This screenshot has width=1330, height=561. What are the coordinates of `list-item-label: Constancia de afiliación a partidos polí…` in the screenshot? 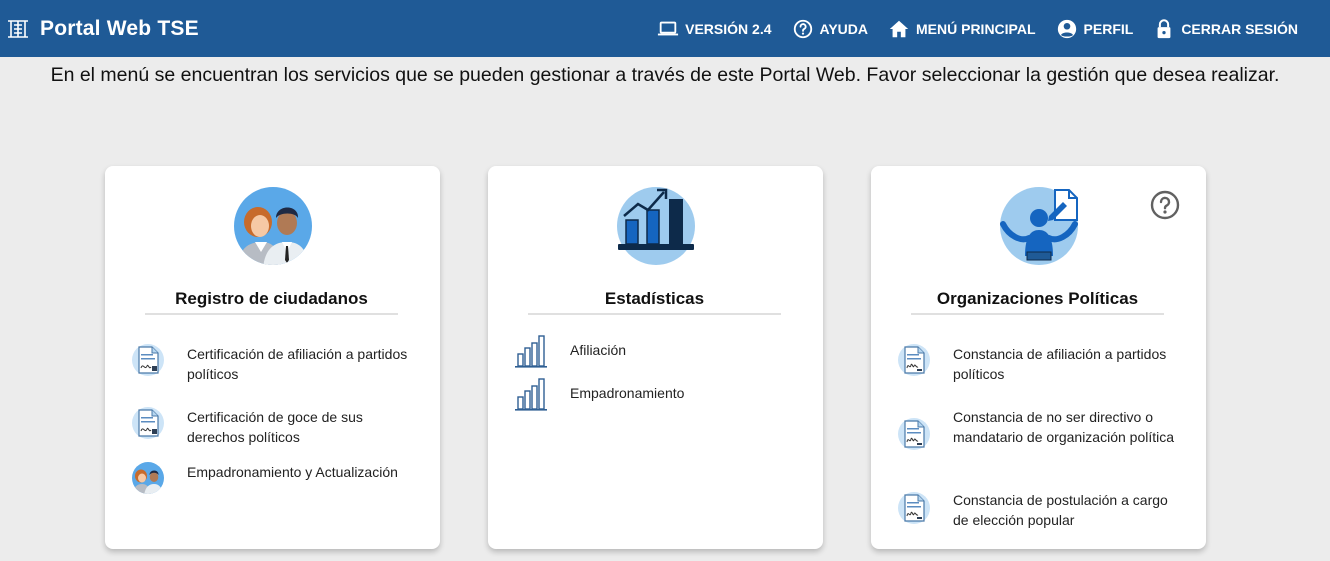 It's located at (1060, 364).